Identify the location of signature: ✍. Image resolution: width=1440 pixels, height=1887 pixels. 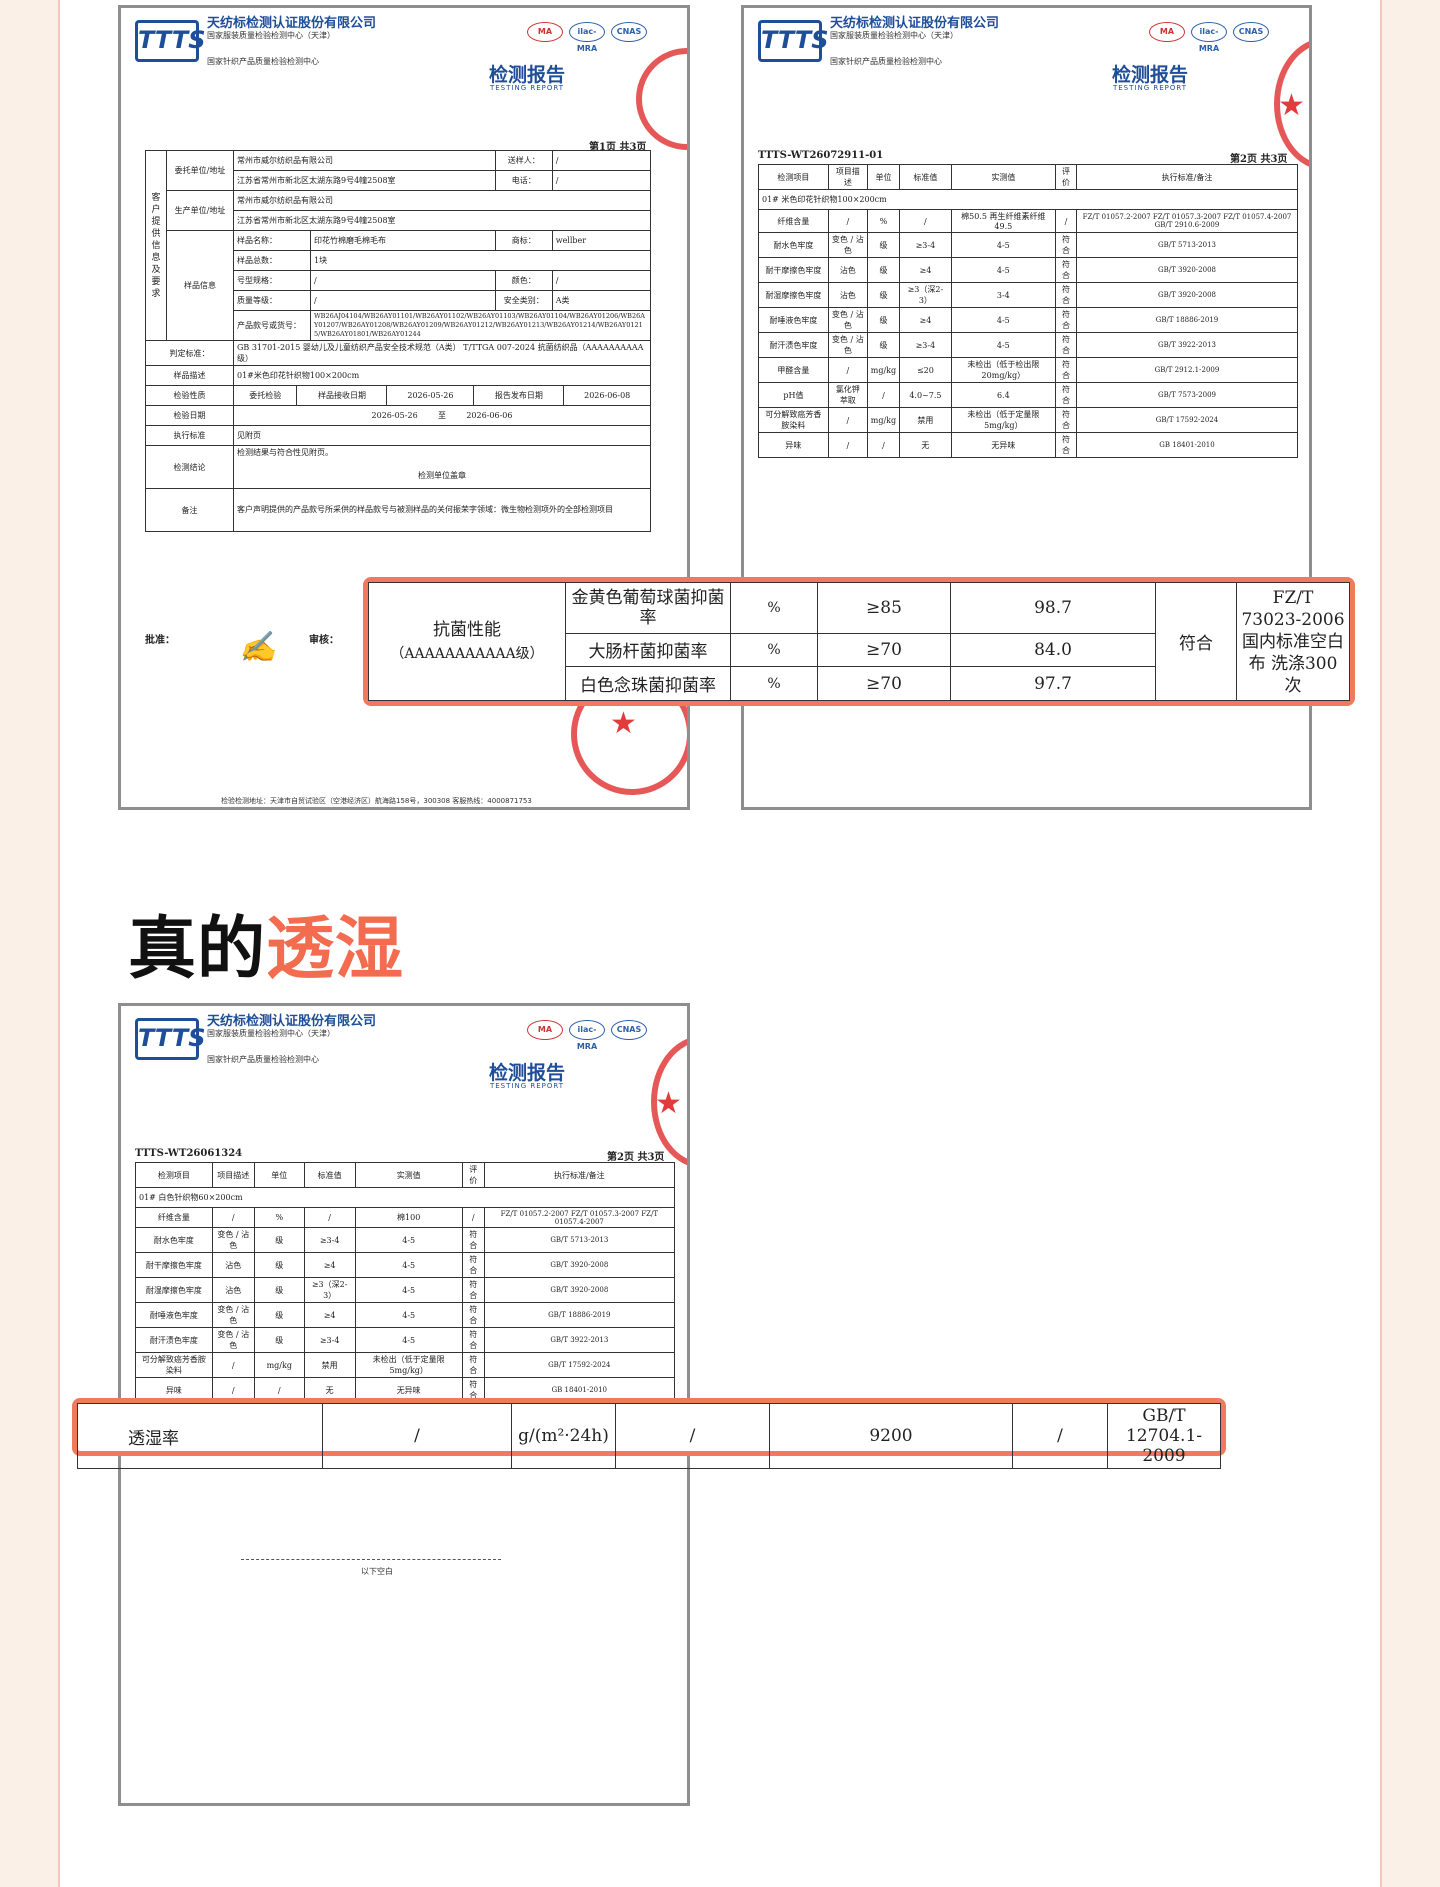
(258, 647).